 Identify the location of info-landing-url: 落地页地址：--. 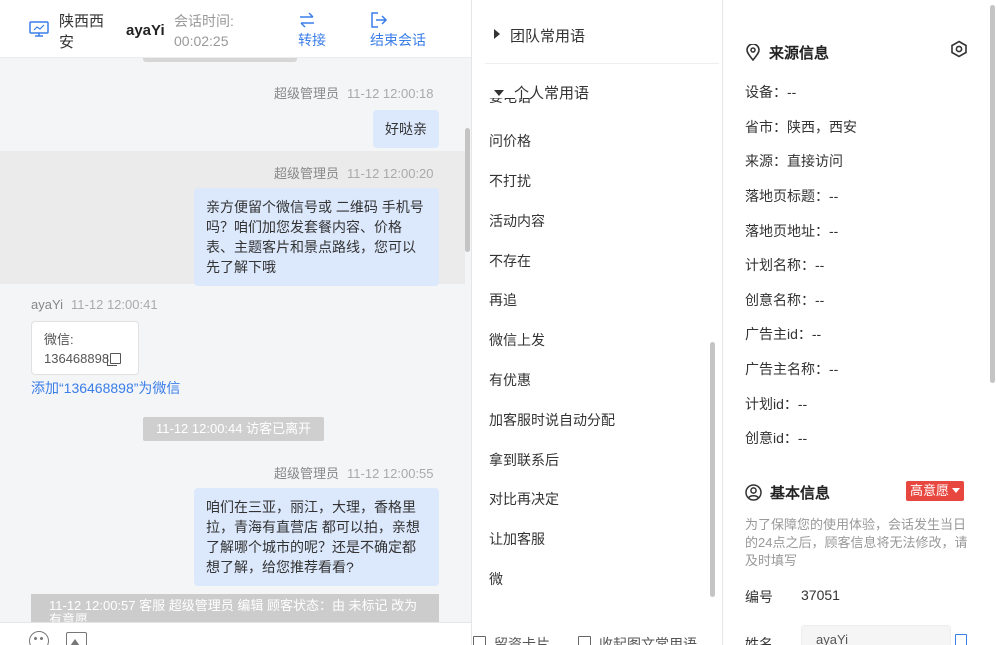
(792, 231).